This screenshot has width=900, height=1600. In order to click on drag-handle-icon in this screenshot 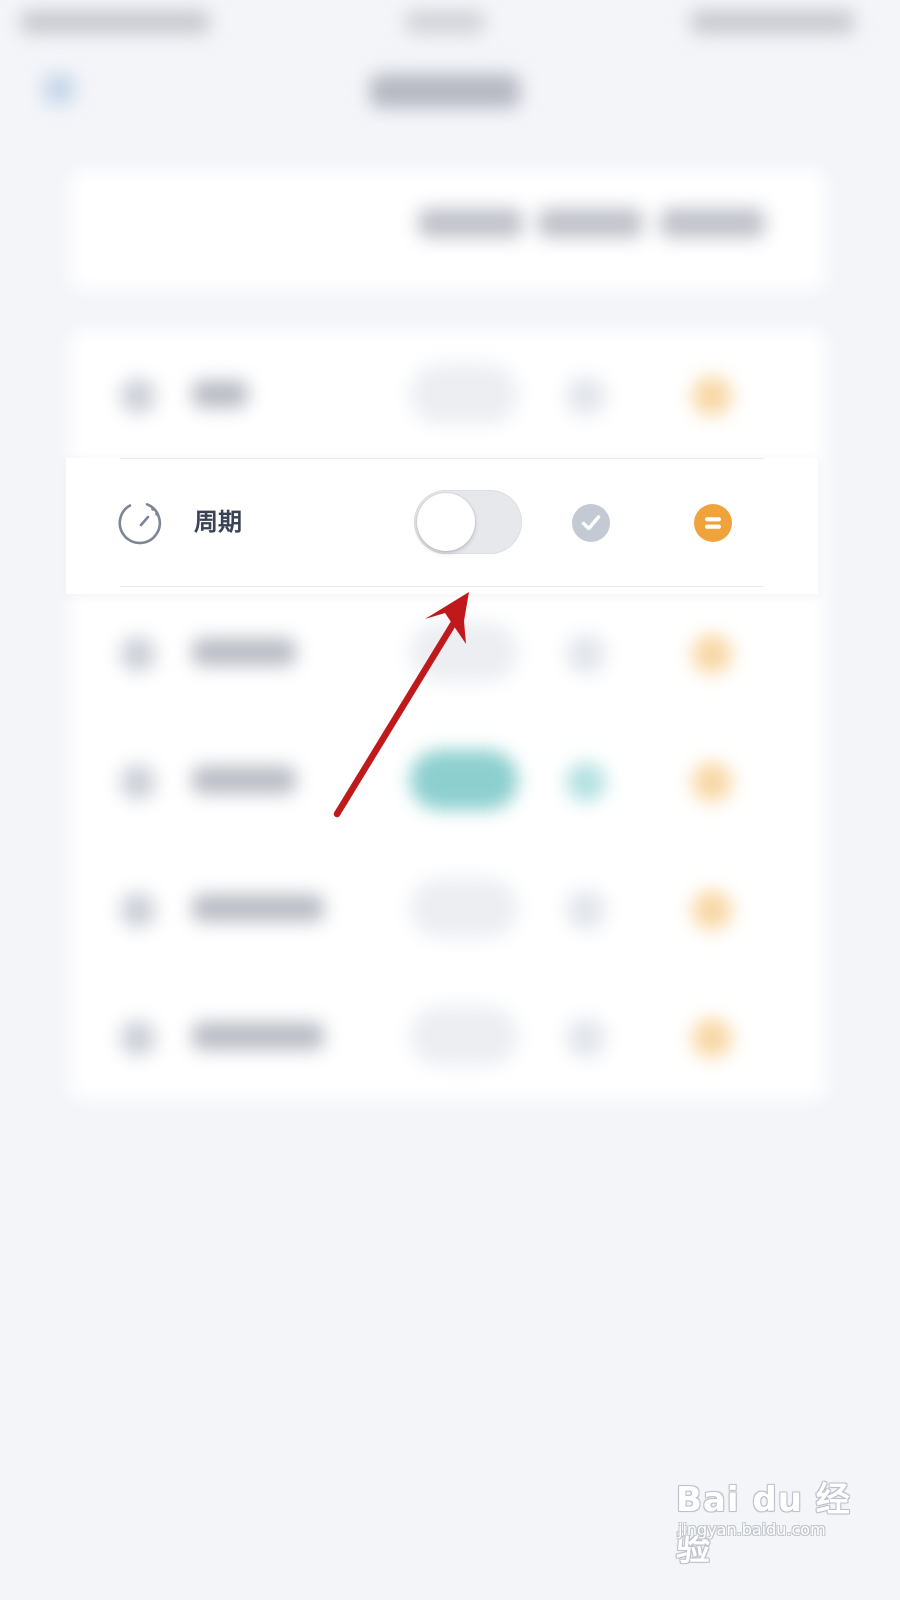, I will do `click(713, 523)`.